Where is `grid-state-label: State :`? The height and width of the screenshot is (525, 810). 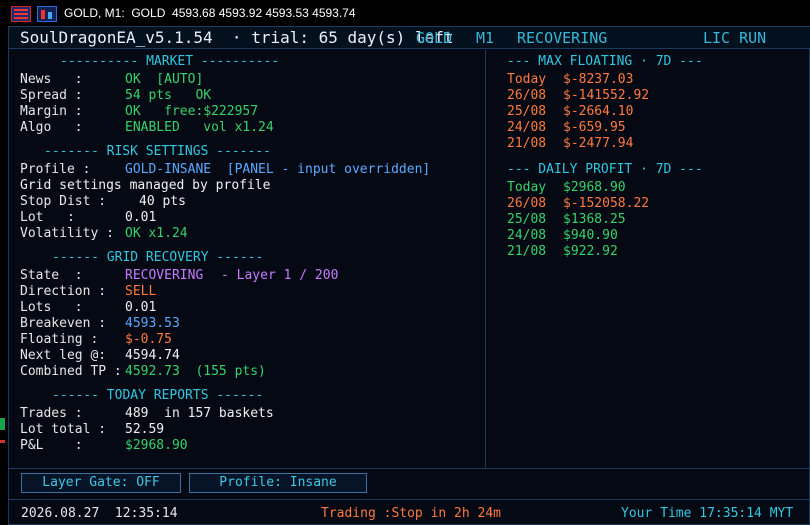 grid-state-label: State : is located at coordinates (51, 275).